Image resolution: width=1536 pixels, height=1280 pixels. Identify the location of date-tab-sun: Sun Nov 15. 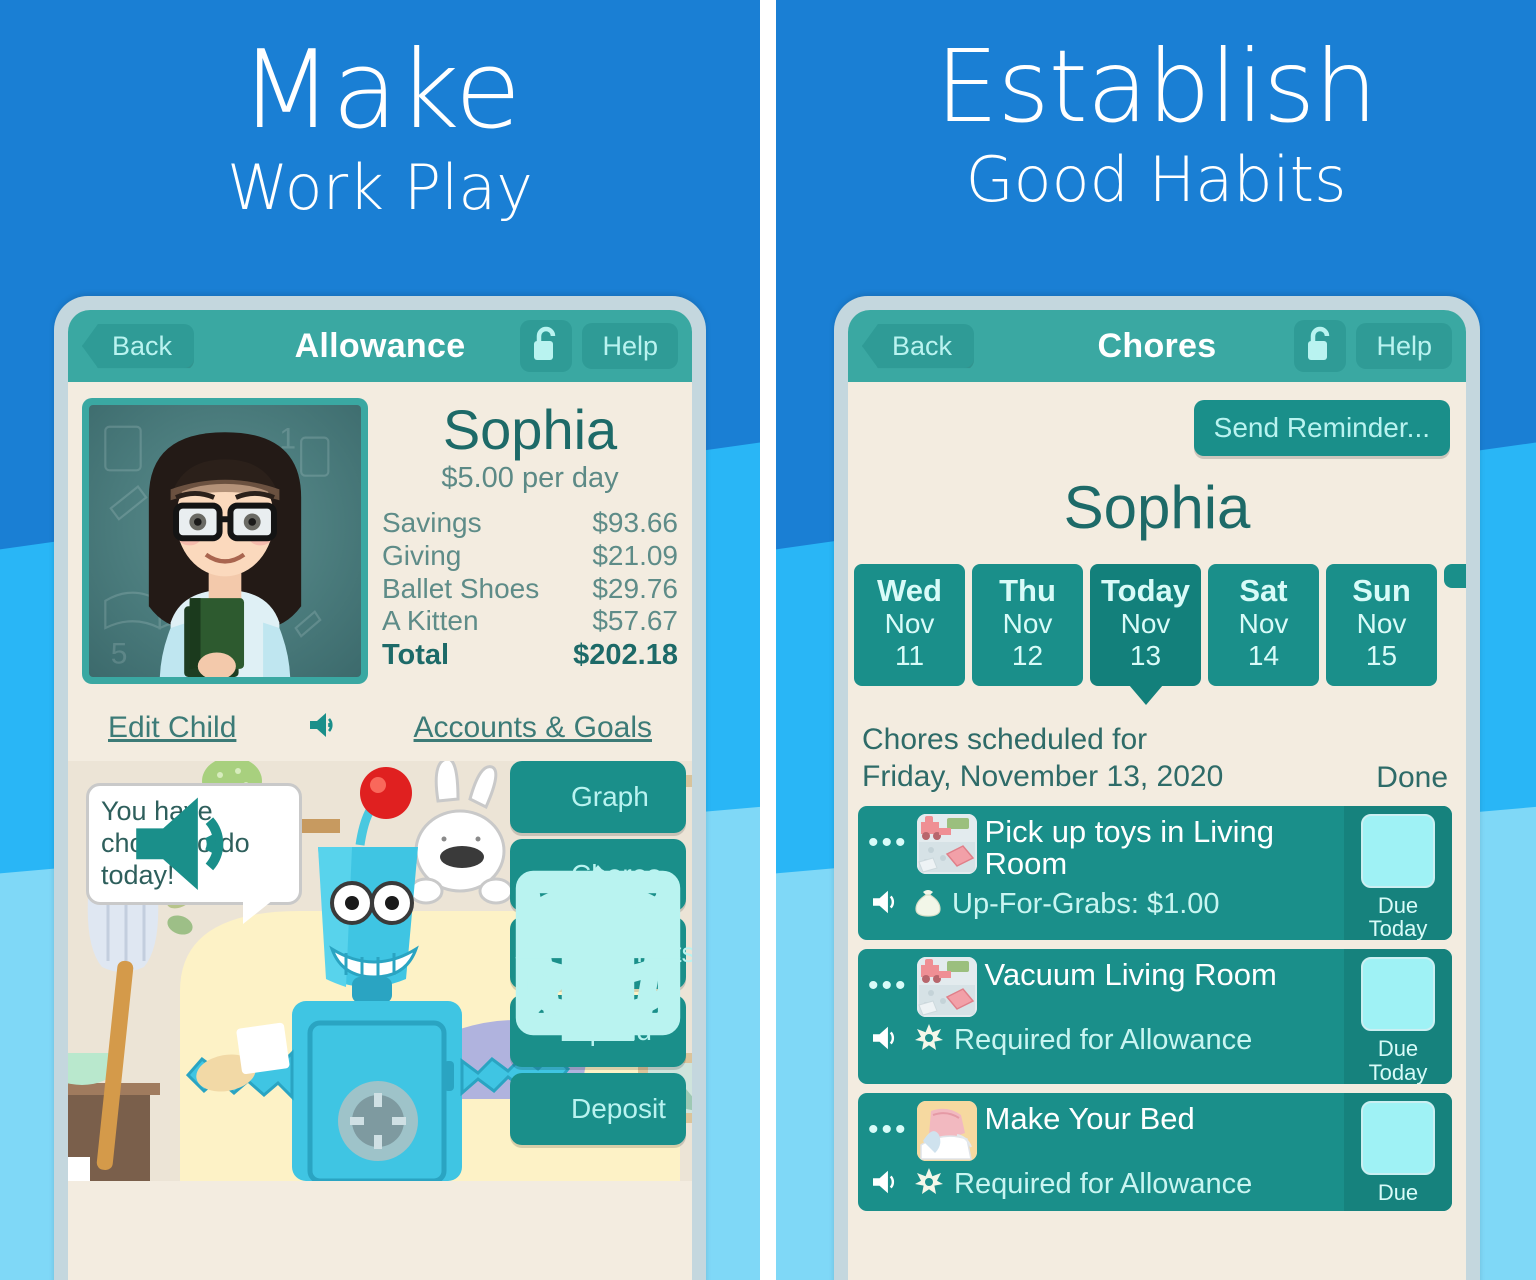
(1381, 625).